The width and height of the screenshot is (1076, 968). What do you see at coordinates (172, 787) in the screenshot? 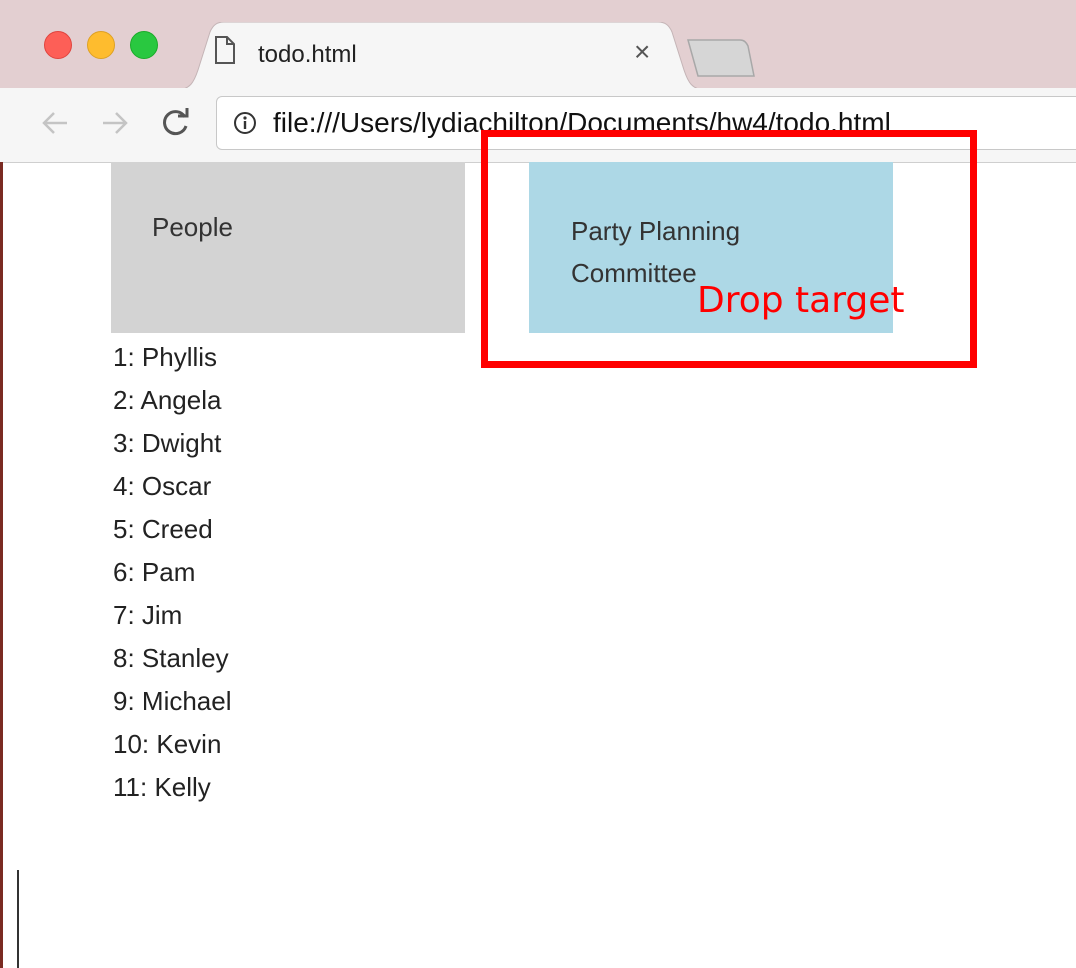
I see `list-item: 11: Kelly` at bounding box center [172, 787].